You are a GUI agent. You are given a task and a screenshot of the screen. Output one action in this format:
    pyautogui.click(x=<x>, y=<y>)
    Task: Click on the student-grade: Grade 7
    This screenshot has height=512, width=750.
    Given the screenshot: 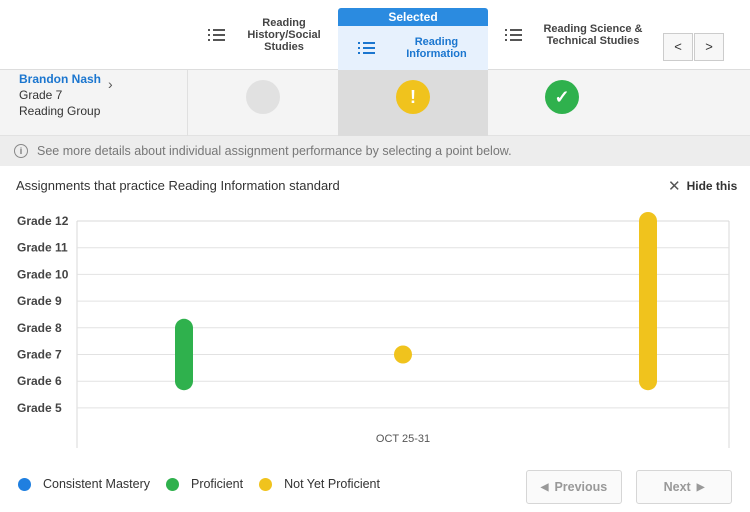 What is the action you would take?
    pyautogui.click(x=41, y=95)
    